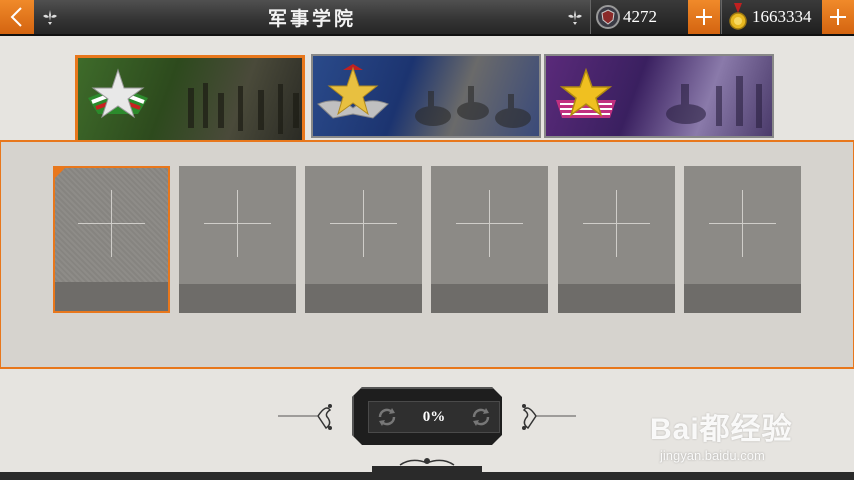 The height and width of the screenshot is (480, 854). I want to click on progress-display: 0%, so click(434, 417).